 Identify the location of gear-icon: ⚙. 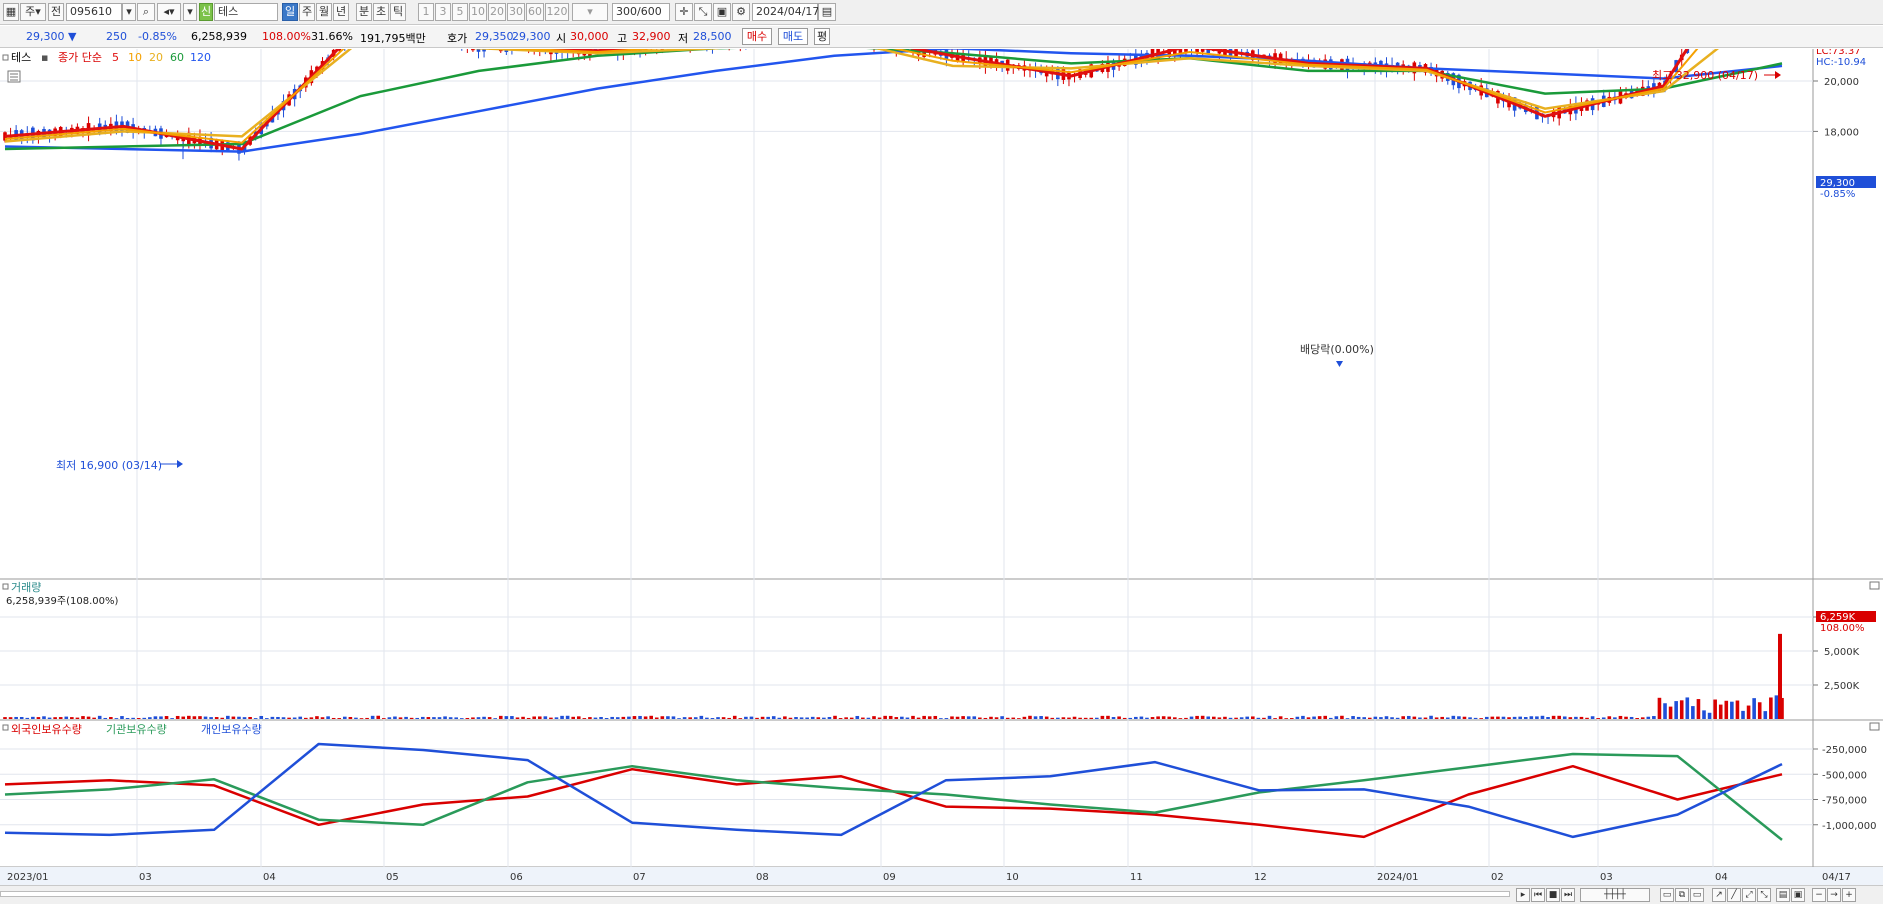
(741, 12).